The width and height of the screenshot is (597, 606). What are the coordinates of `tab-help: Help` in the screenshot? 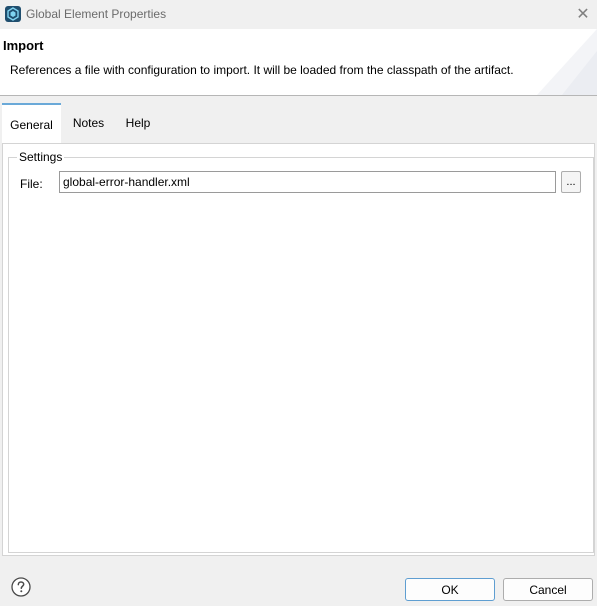 It's located at (138, 123).